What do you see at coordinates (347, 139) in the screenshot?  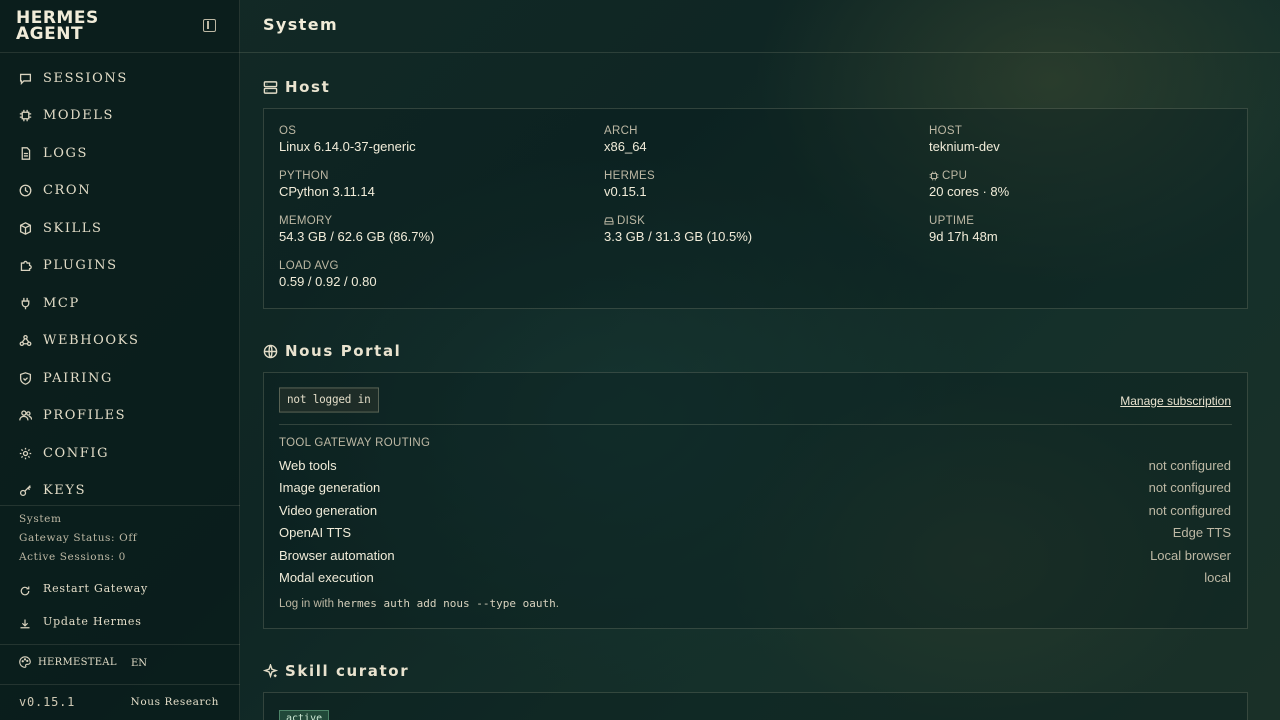 I see `os-field: OS Linux 6.14.0-37-generic` at bounding box center [347, 139].